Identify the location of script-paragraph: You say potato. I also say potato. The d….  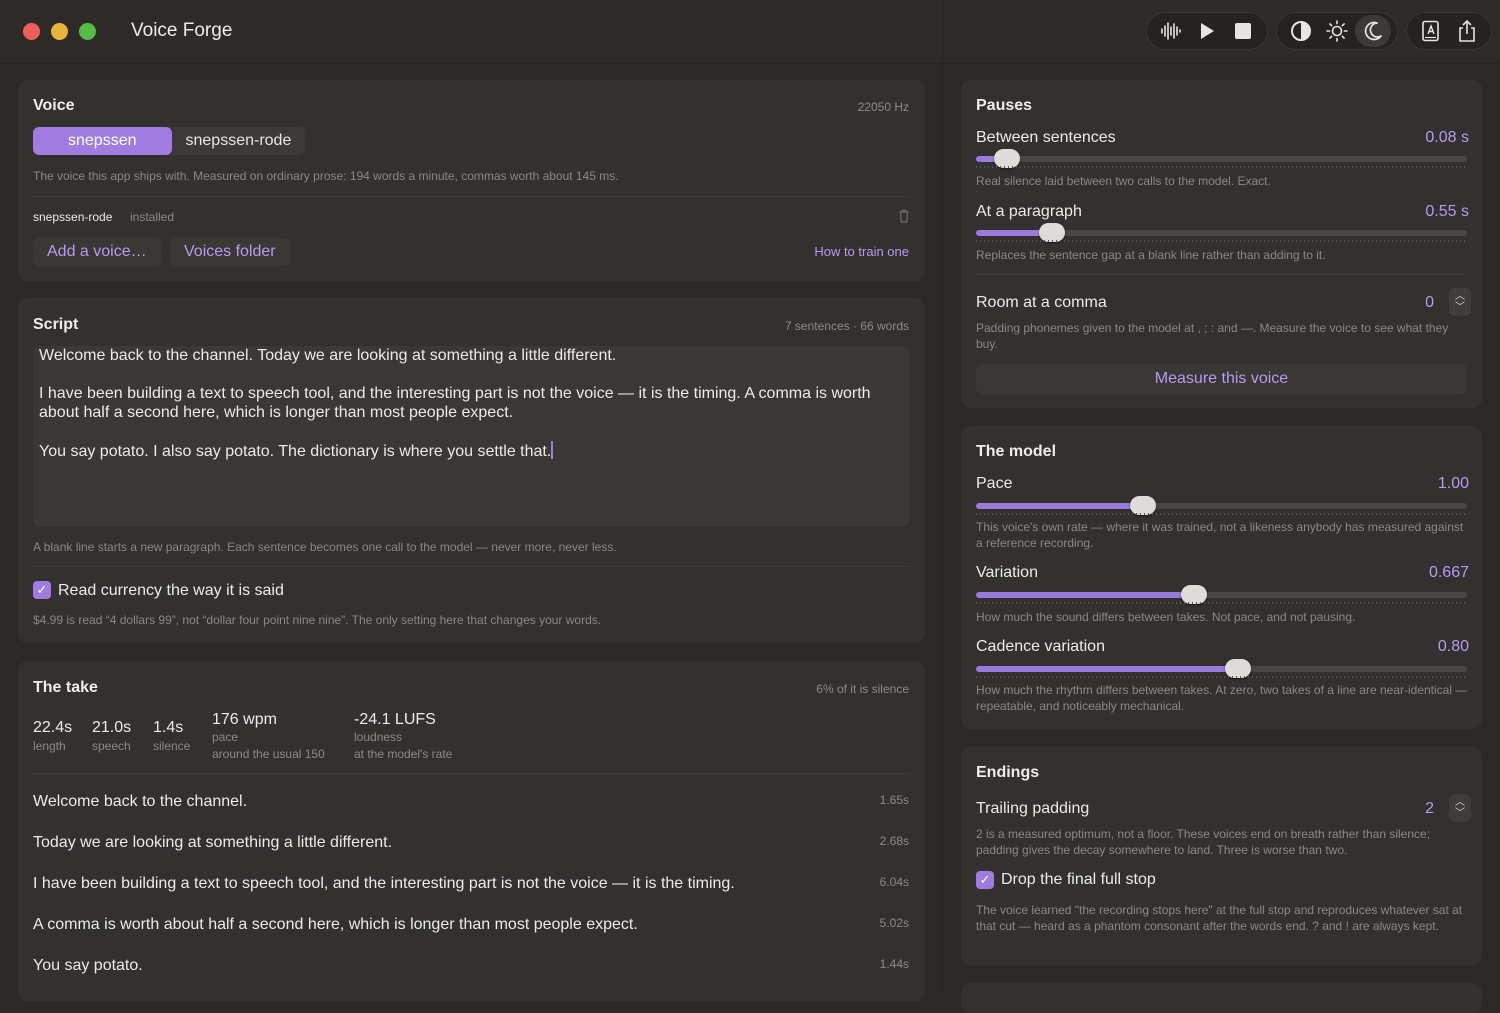
(295, 451).